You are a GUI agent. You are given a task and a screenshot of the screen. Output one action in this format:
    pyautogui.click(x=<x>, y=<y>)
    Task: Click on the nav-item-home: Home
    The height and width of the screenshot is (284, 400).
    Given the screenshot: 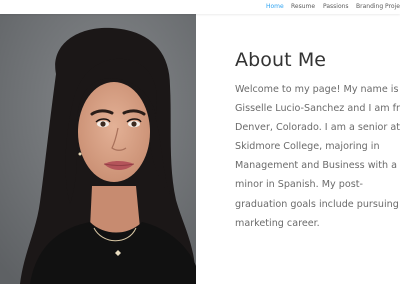 What is the action you would take?
    pyautogui.click(x=275, y=7)
    